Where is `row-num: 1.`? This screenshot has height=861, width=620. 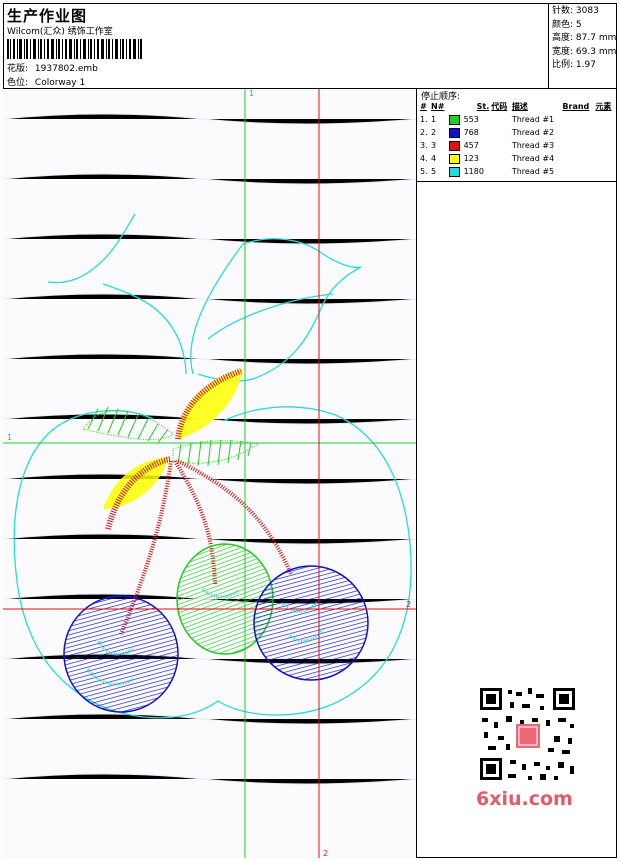 row-num: 1. is located at coordinates (424, 119).